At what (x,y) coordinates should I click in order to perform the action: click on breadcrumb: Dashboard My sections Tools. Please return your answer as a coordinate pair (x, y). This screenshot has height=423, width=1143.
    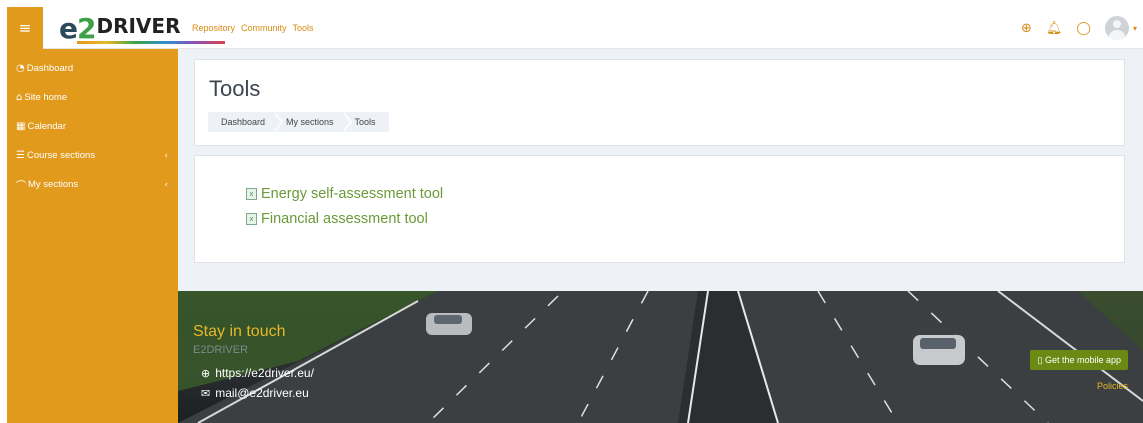
    Looking at the image, I should click on (298, 122).